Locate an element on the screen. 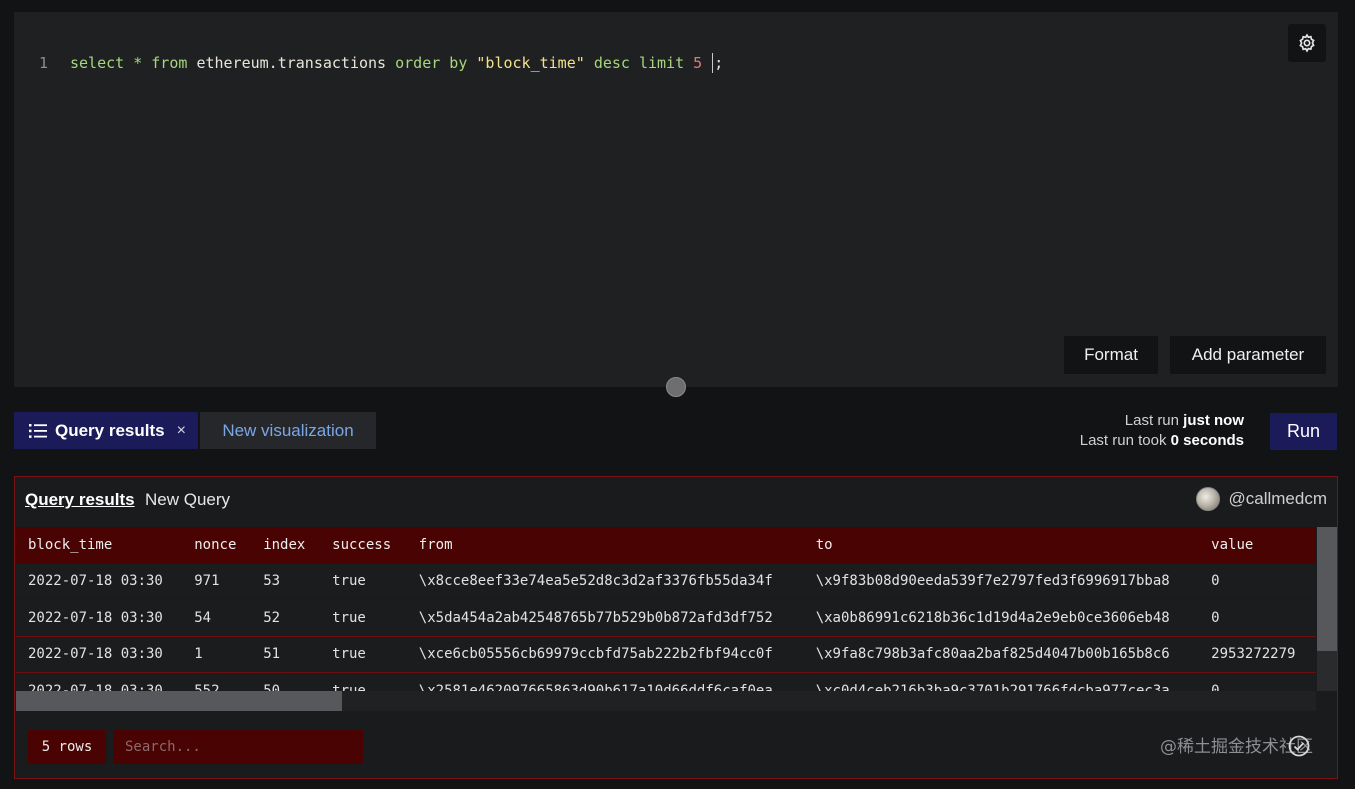 This screenshot has width=1355, height=789. column-header-nonce: nonce is located at coordinates (216, 545).